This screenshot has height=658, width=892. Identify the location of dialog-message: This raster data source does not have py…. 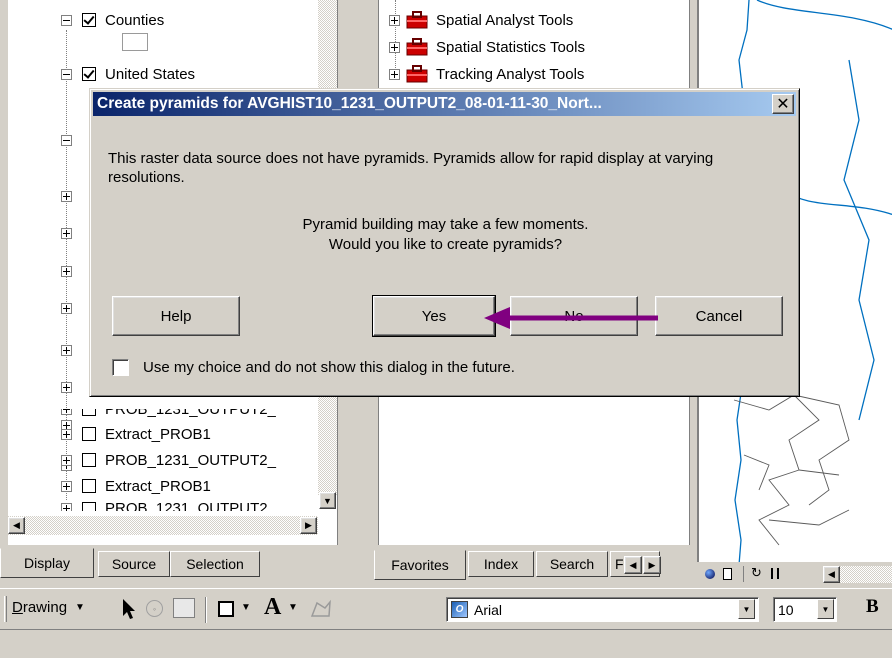
(411, 168).